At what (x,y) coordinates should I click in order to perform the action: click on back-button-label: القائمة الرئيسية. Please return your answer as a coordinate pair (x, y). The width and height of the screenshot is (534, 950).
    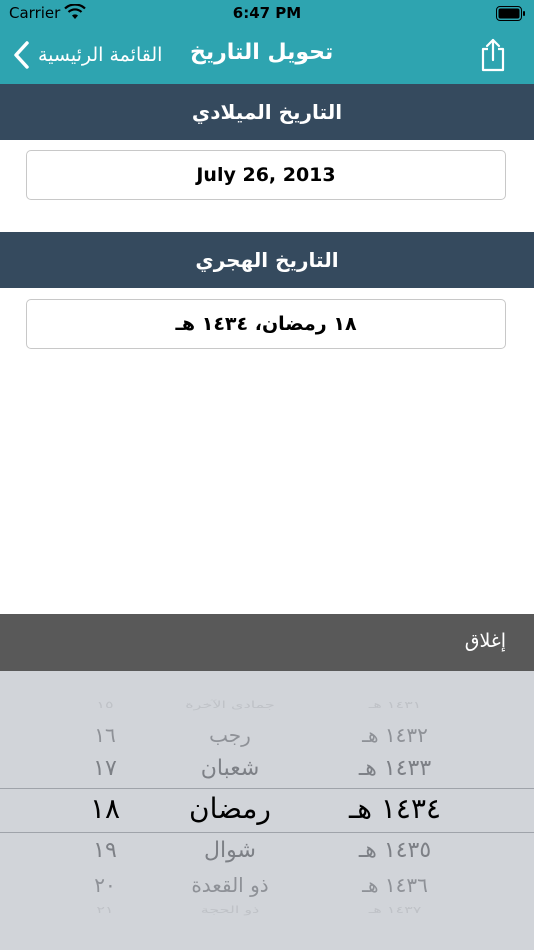
    Looking at the image, I should click on (100, 55).